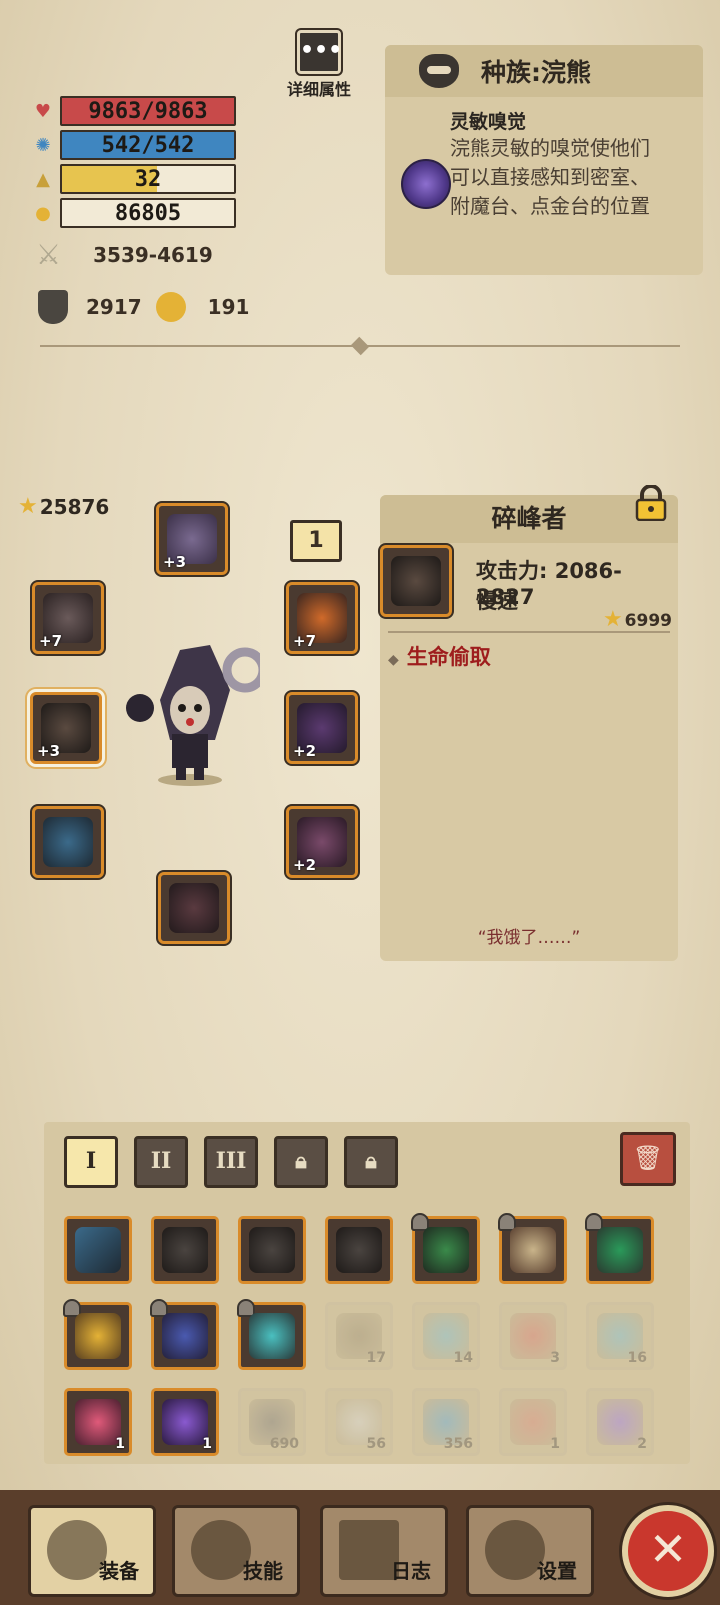  I want to click on attack-value: 3539-4619, so click(153, 254).